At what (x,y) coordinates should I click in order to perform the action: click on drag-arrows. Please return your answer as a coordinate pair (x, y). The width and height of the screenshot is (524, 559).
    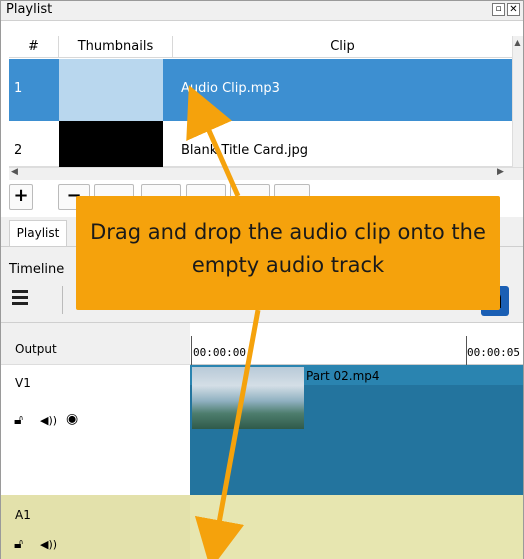
    Looking at the image, I should click on (223, 322).